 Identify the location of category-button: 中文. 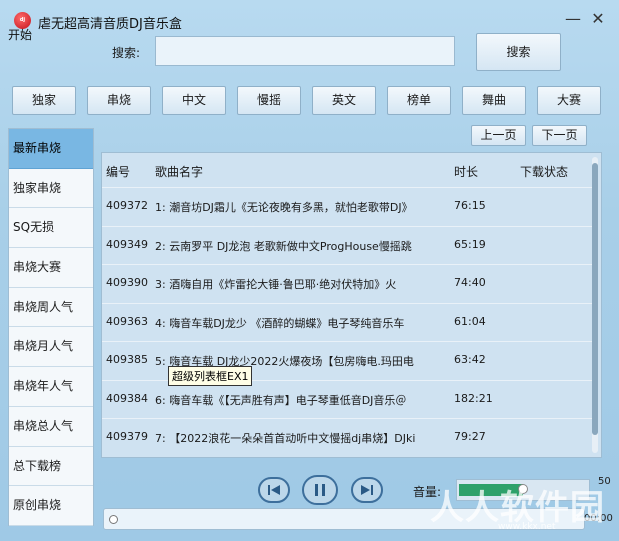
(194, 100).